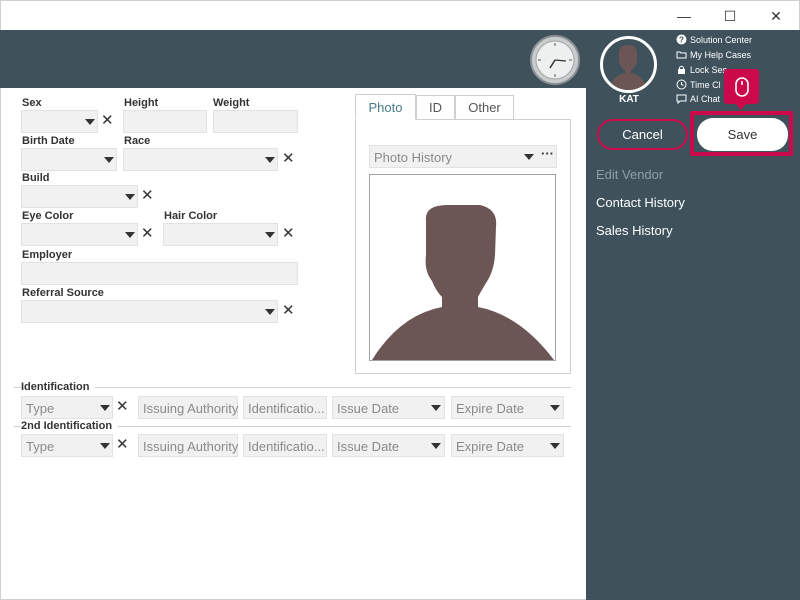 This screenshot has height=600, width=800. I want to click on identification2-title: 2nd Identification, so click(70, 426).